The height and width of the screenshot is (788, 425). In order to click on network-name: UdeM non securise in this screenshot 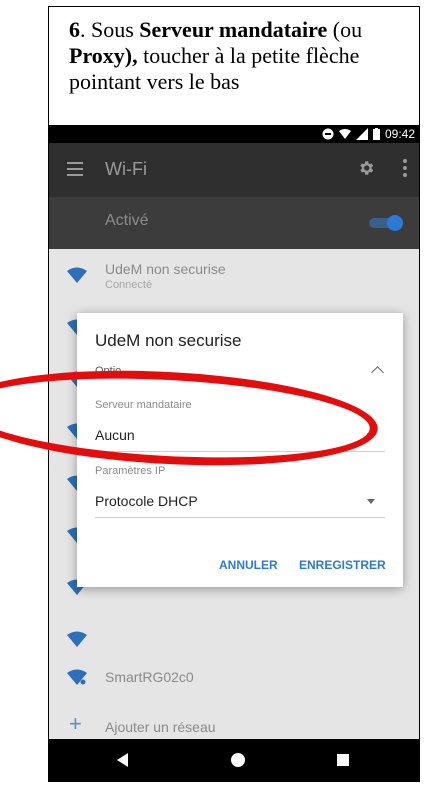, I will do `click(165, 269)`.